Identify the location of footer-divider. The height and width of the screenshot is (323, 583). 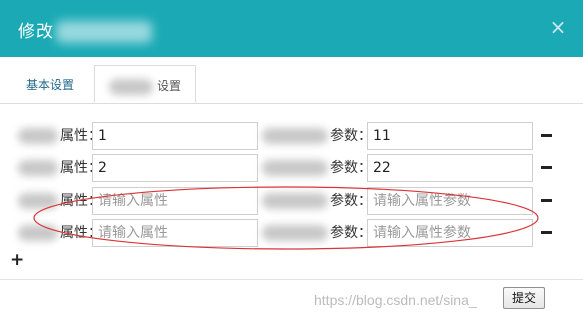
(291, 279).